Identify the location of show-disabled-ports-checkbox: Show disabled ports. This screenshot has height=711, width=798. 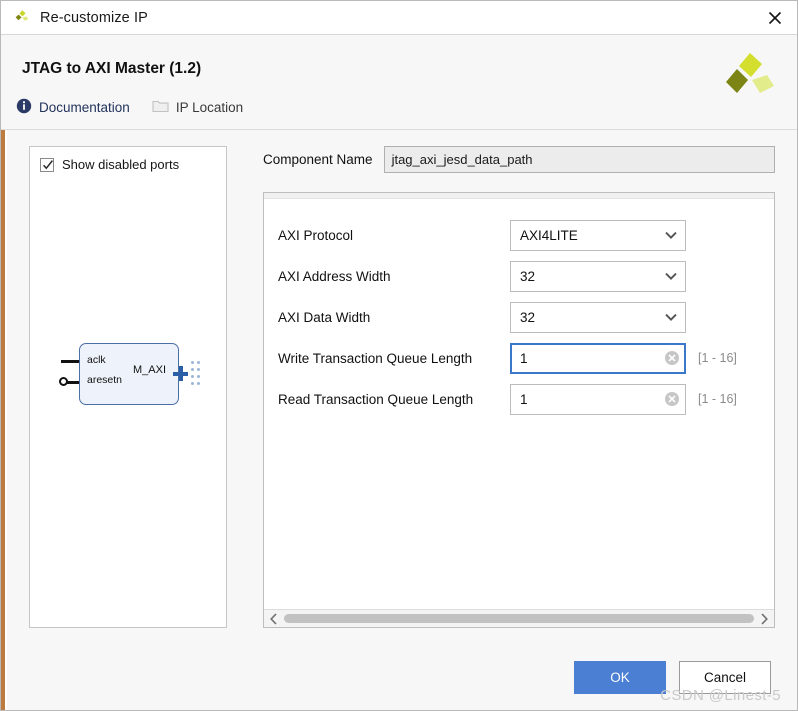
(109, 164).